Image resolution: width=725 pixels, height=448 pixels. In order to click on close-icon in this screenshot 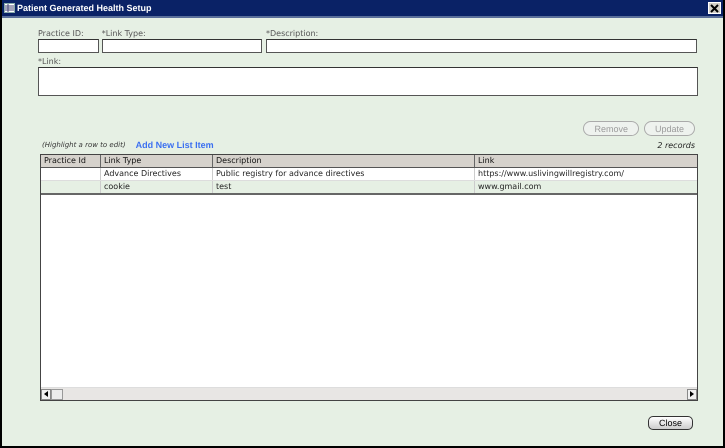, I will do `click(714, 8)`.